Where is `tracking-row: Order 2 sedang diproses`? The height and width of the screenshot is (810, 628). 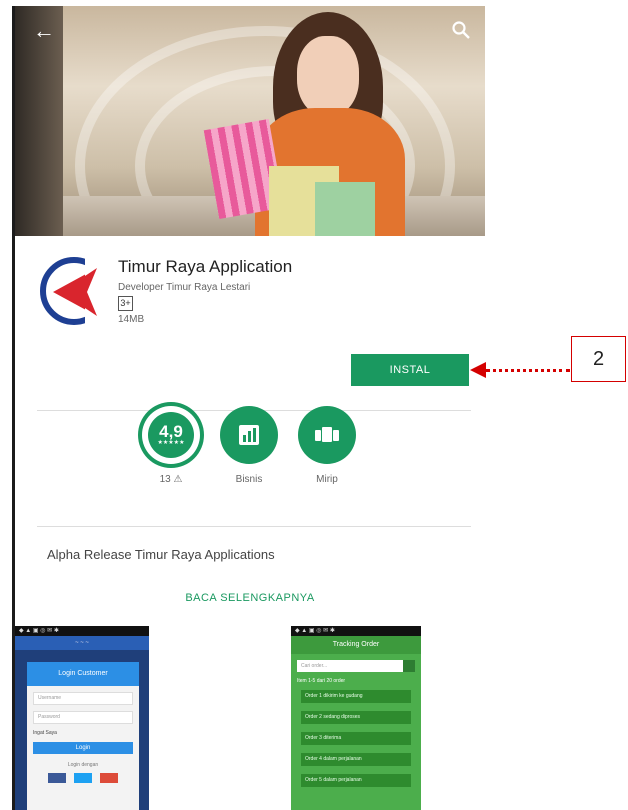
tracking-row: Order 2 sedang diproses is located at coordinates (356, 717).